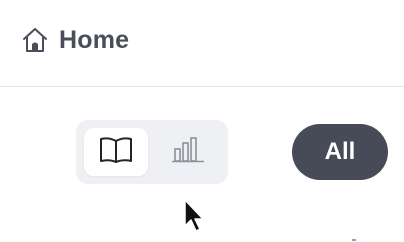 The image size is (404, 242). What do you see at coordinates (340, 152) in the screenshot?
I see `all-filter-button: All` at bounding box center [340, 152].